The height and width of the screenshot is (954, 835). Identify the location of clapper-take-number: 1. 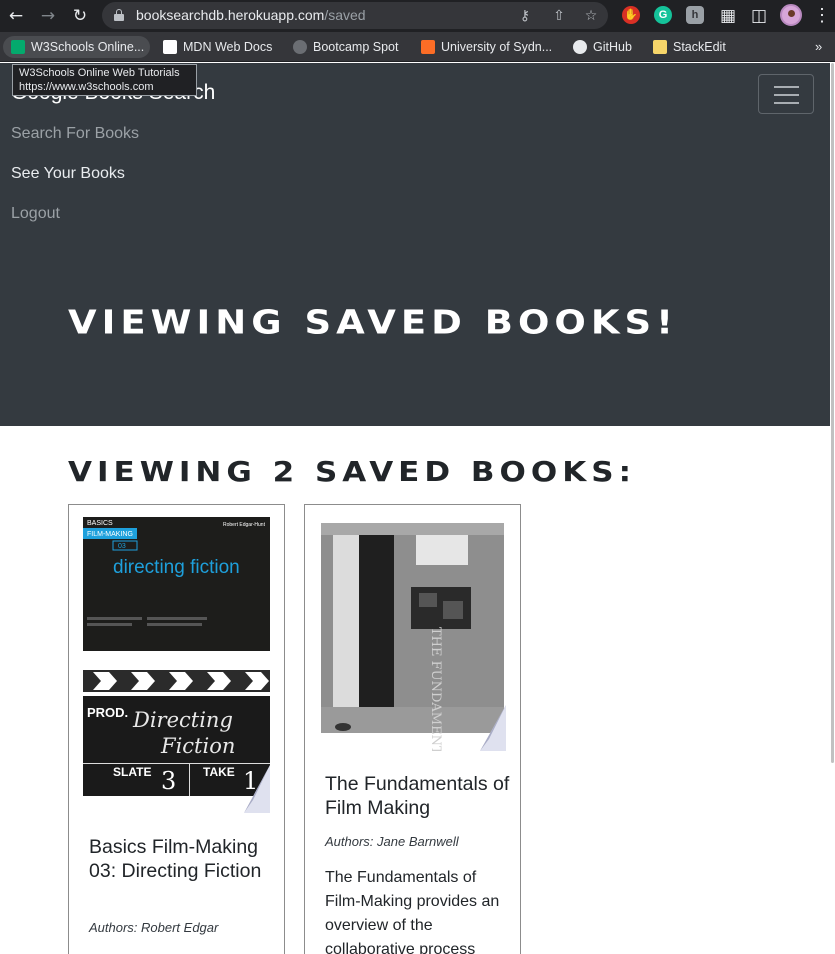
(250, 781).